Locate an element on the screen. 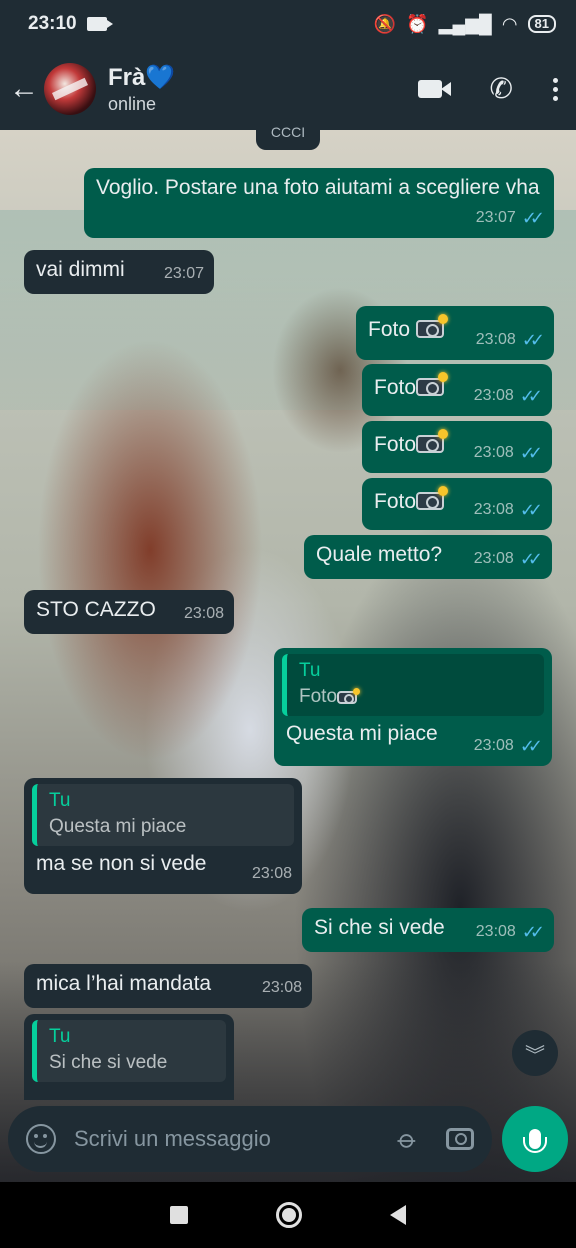 The width and height of the screenshot is (576, 1248). double-chevron-down-icon: ︾ is located at coordinates (535, 1055).